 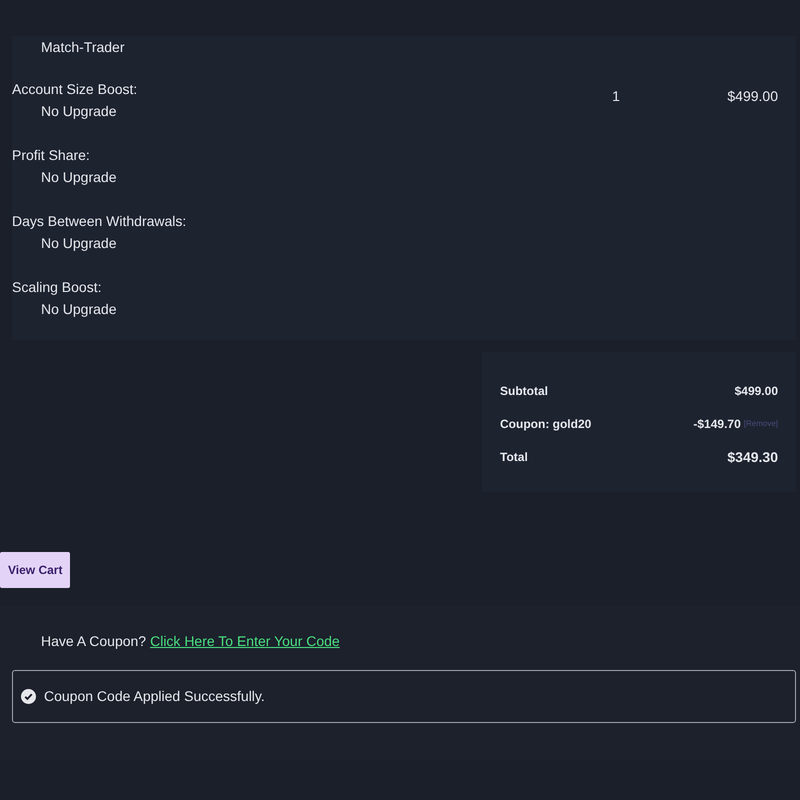 What do you see at coordinates (57, 287) in the screenshot?
I see `option-label: Scaling Boost:` at bounding box center [57, 287].